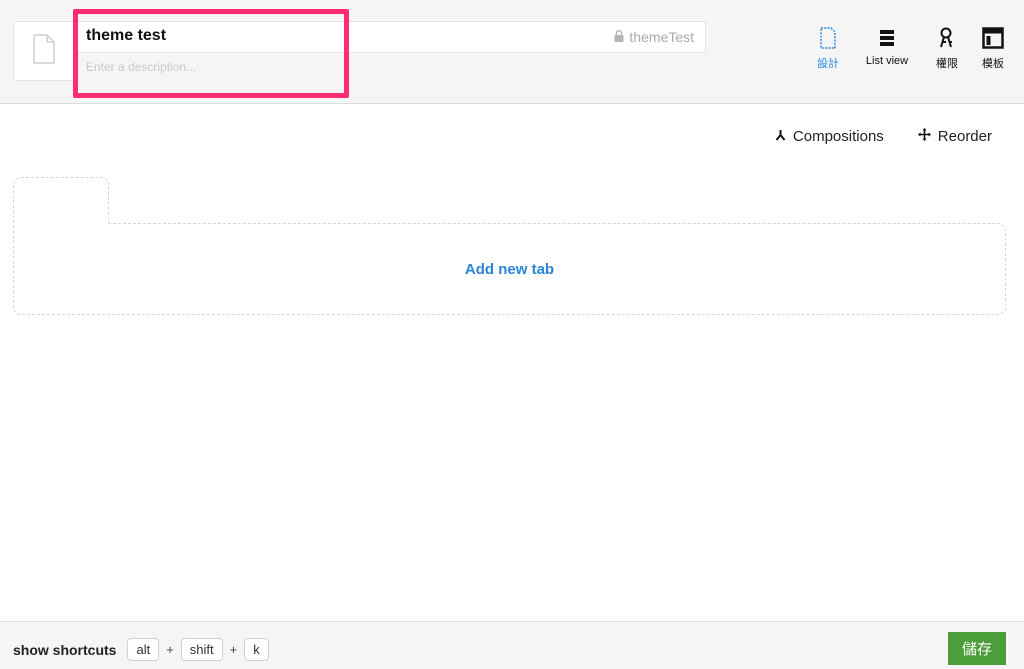 This screenshot has width=1024, height=669. What do you see at coordinates (964, 136) in the screenshot?
I see `reorder-label: Reorder` at bounding box center [964, 136].